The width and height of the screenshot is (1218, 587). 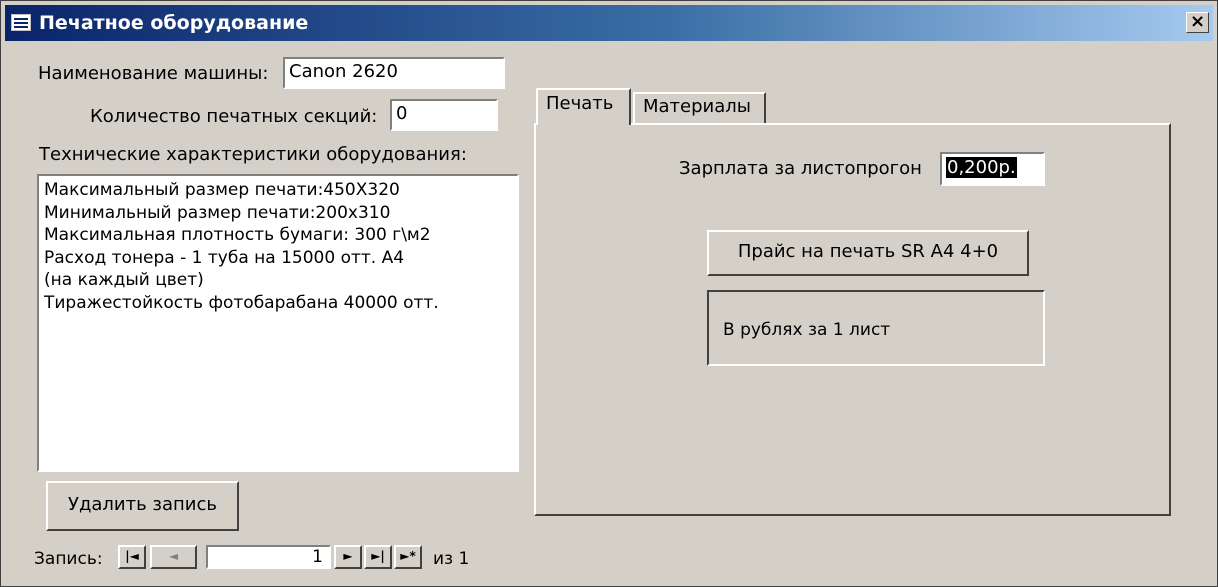 I want to click on specs-line: Тиражестойкость фотобарабана 40000 отт., so click(x=241, y=302).